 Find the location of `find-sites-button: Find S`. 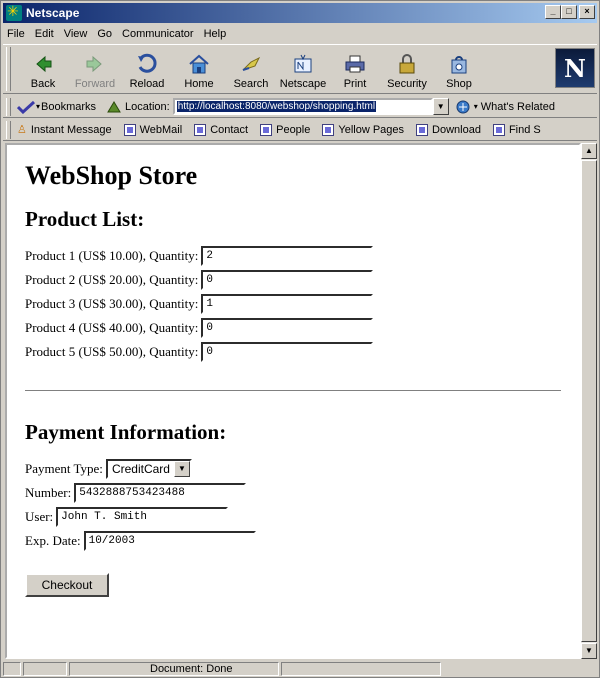

find-sites-button: Find S is located at coordinates (516, 129).